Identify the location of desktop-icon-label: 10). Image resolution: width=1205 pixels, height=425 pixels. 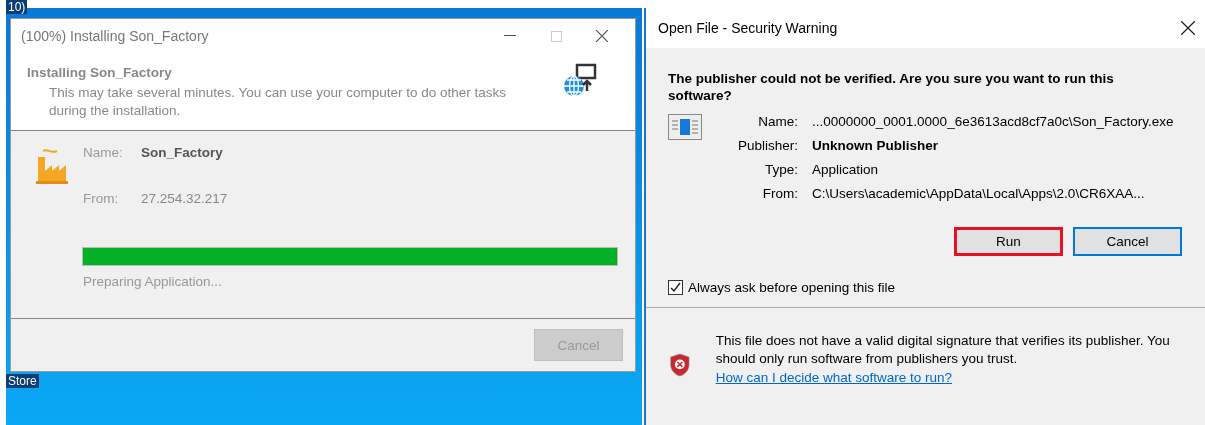
(17, 7).